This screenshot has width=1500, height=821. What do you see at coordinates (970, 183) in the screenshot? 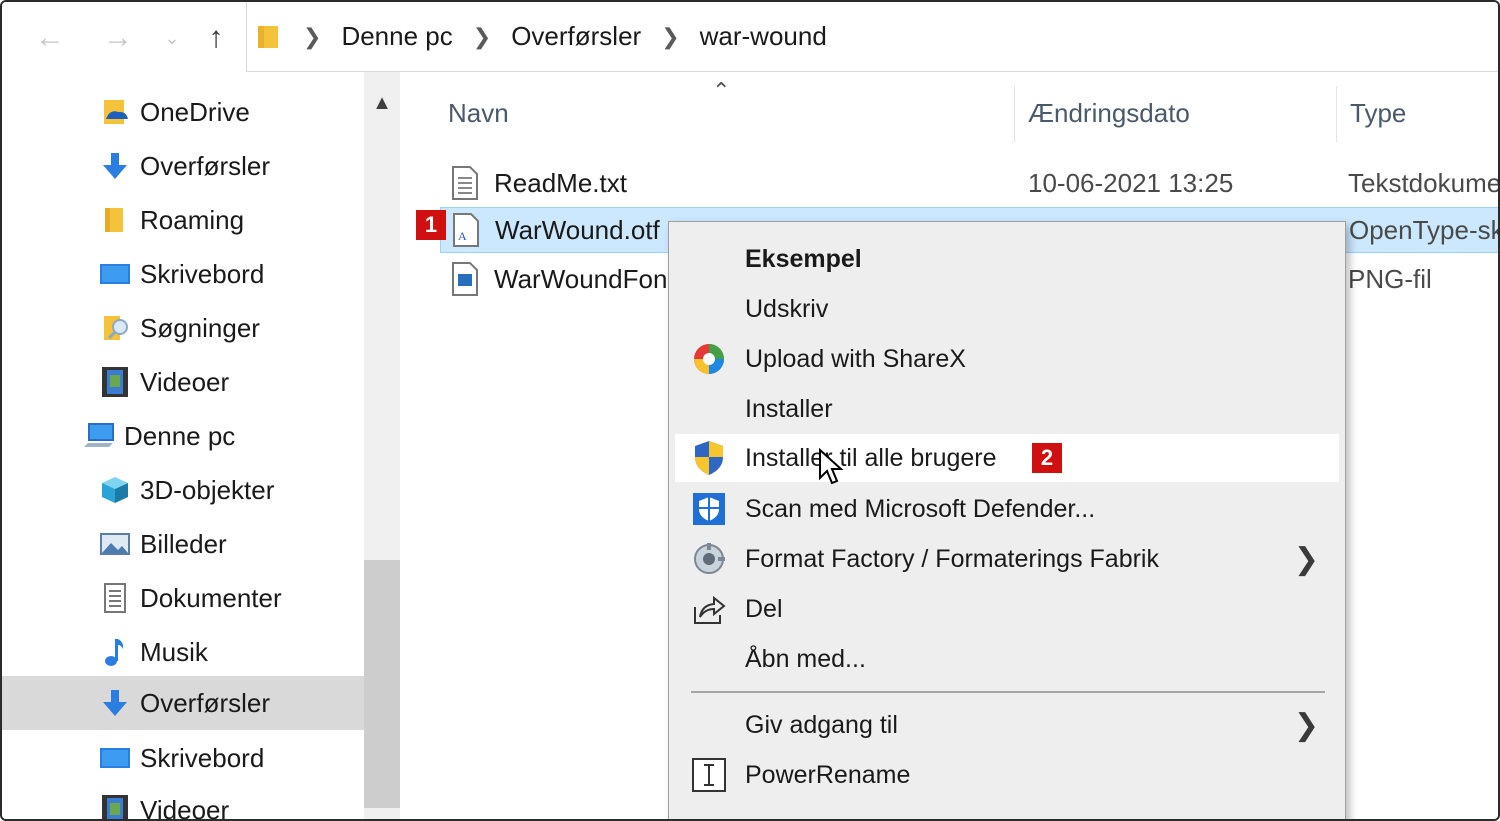
I see `file-row-readme: ReadMe.txt 10-06-2021 13:25 Tekstdokume` at bounding box center [970, 183].